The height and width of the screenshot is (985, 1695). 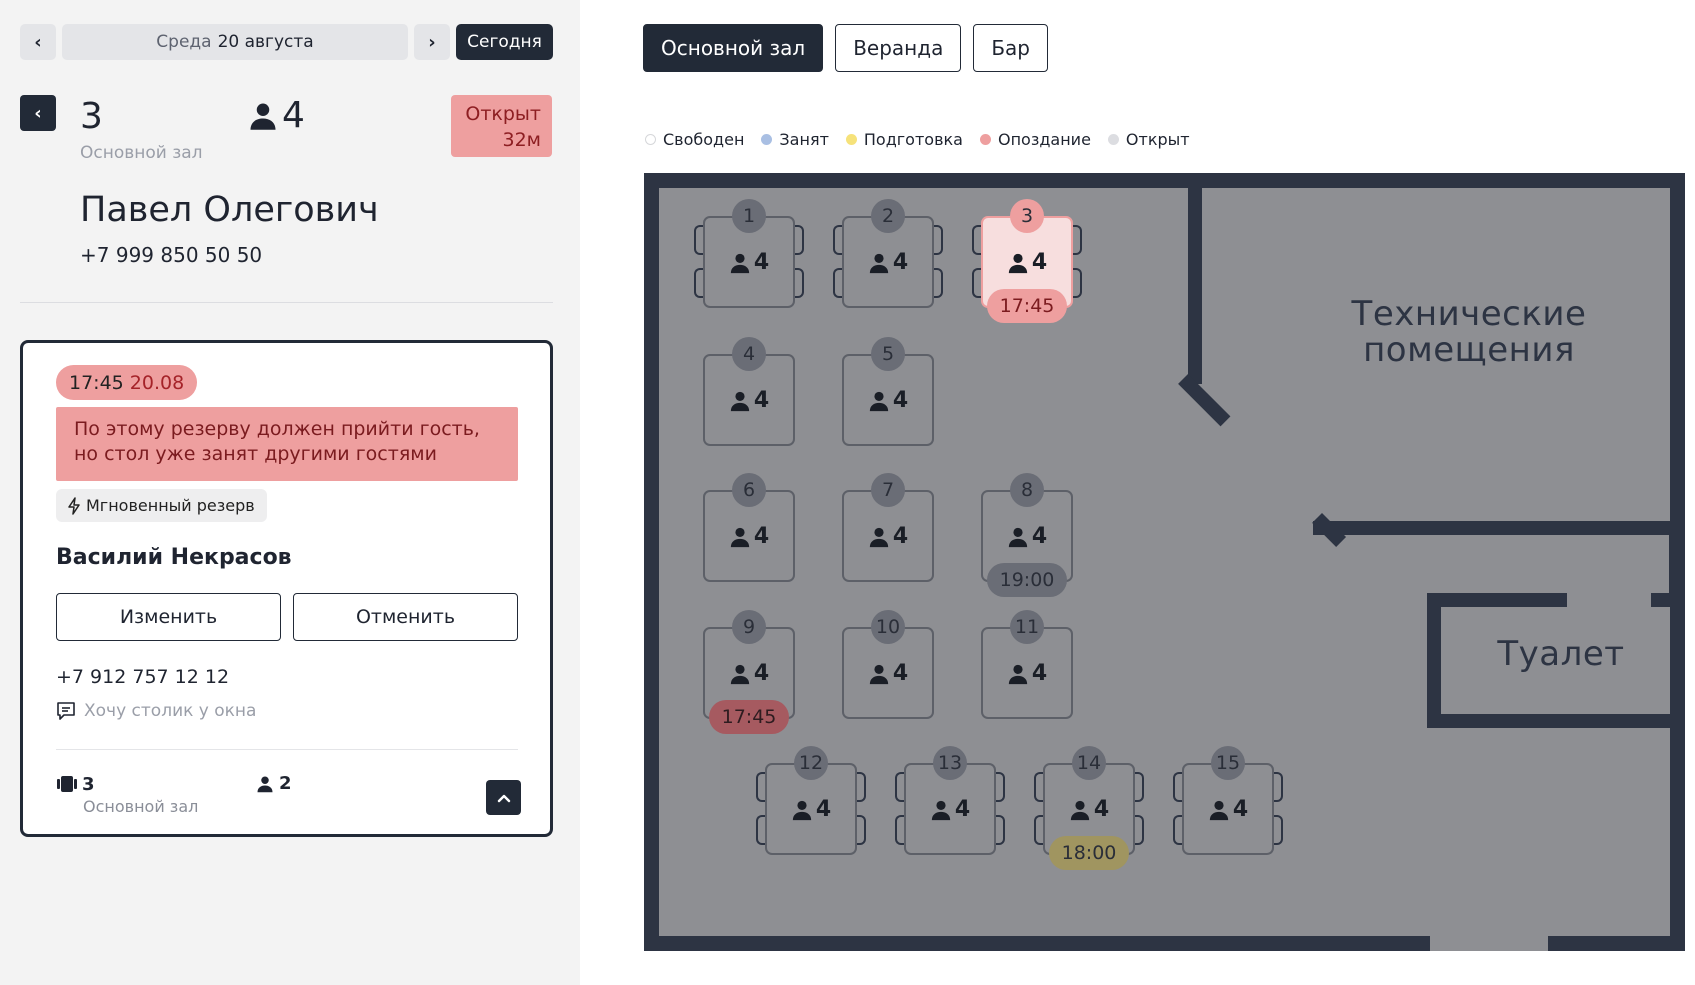 What do you see at coordinates (91, 116) in the screenshot?
I see `table-number: 3` at bounding box center [91, 116].